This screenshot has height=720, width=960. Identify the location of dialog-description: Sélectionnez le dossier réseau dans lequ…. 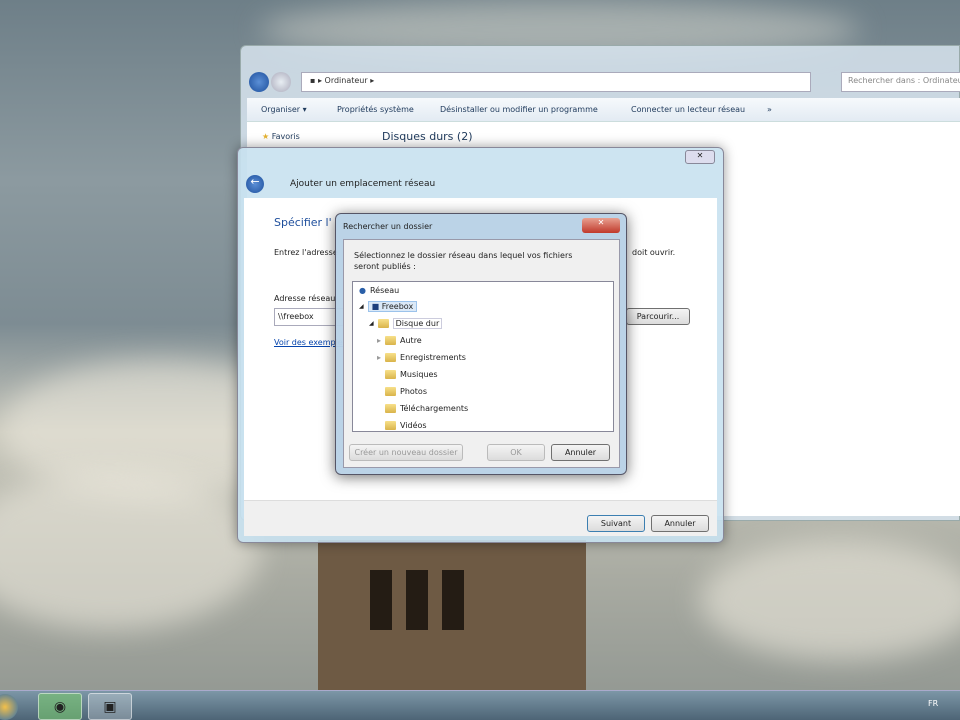
(463, 261).